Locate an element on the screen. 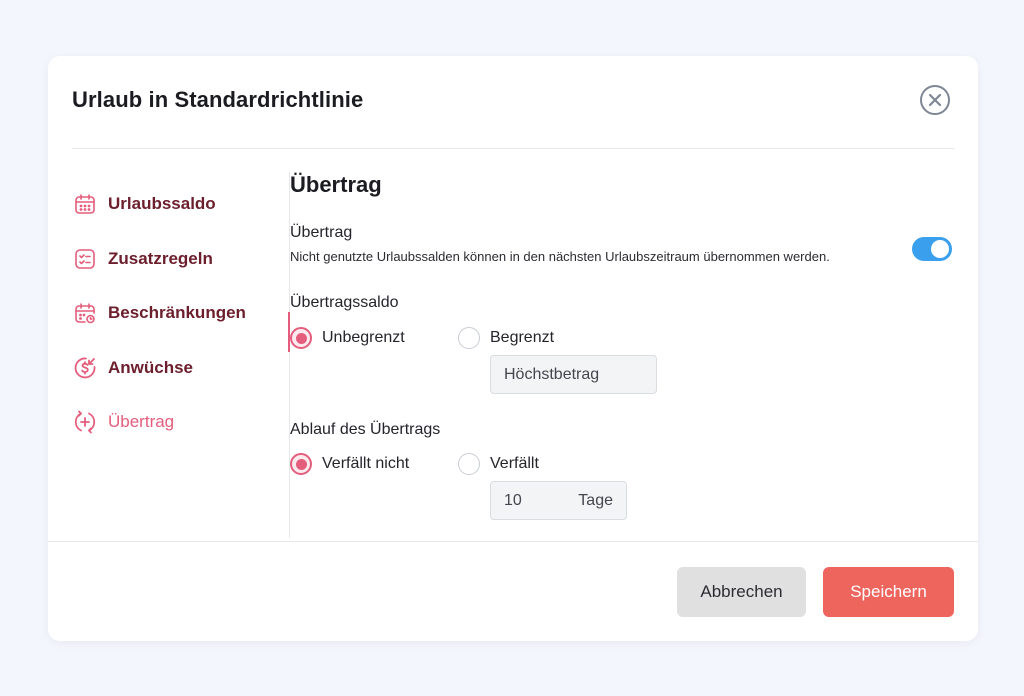  carryover-plus-icon is located at coordinates (85, 422).